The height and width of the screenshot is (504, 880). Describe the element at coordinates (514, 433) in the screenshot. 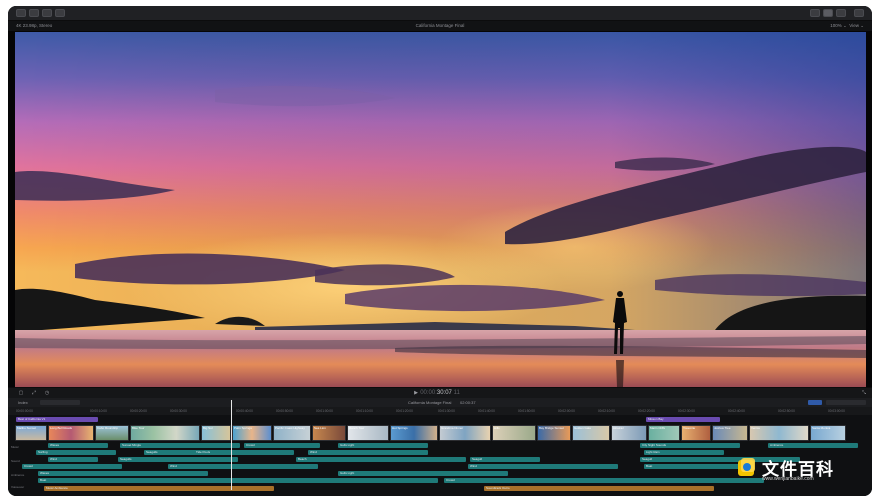

I see `video-clip: Hills` at that location.